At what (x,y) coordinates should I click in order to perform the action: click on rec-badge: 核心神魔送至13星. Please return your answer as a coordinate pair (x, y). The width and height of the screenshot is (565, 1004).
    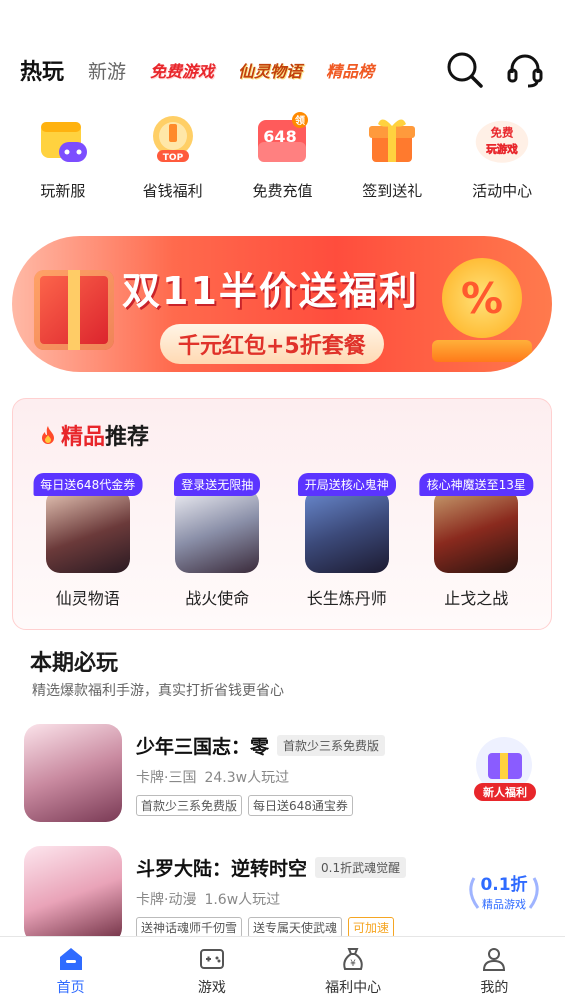
    Looking at the image, I should click on (476, 484).